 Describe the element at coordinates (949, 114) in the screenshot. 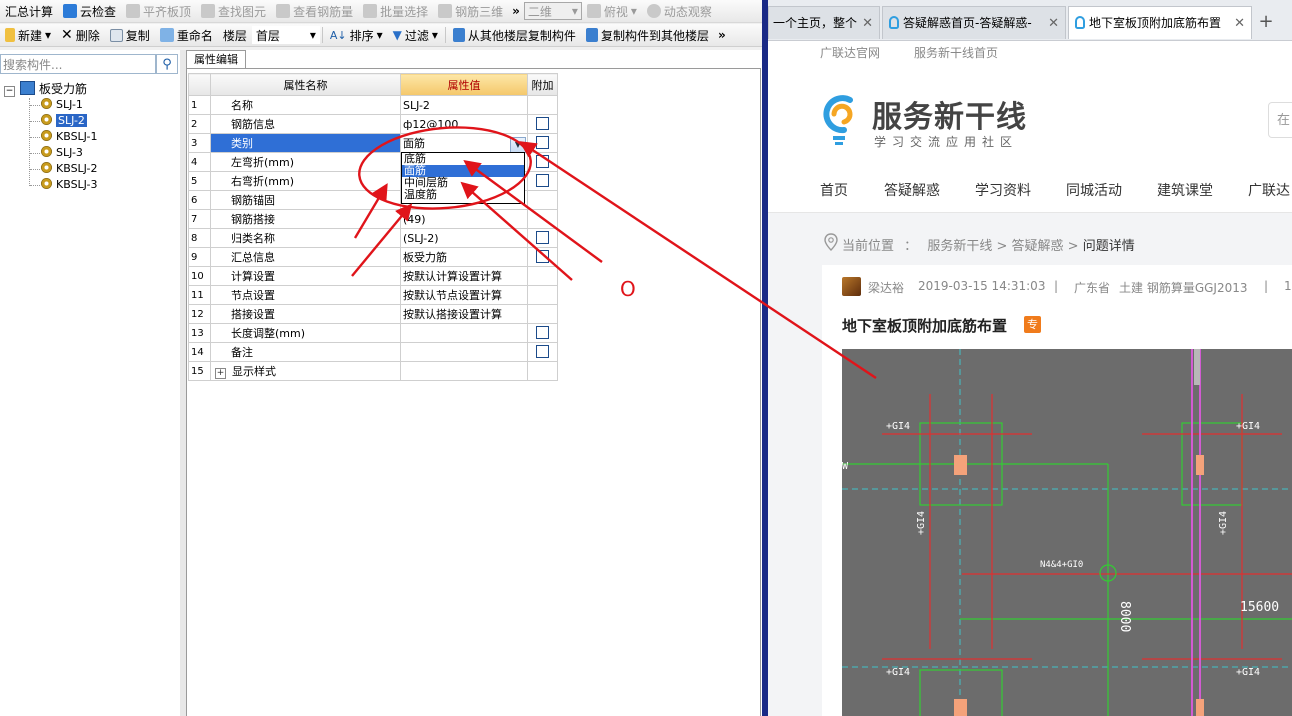

I see `brand-name: 服务新干线` at that location.